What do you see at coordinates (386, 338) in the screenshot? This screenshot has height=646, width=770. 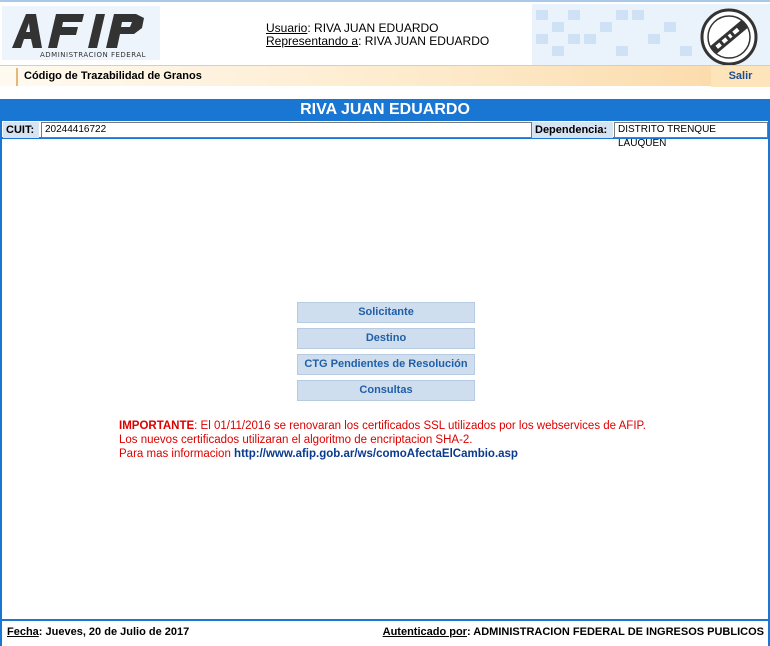 I see `destino-button: Destino` at bounding box center [386, 338].